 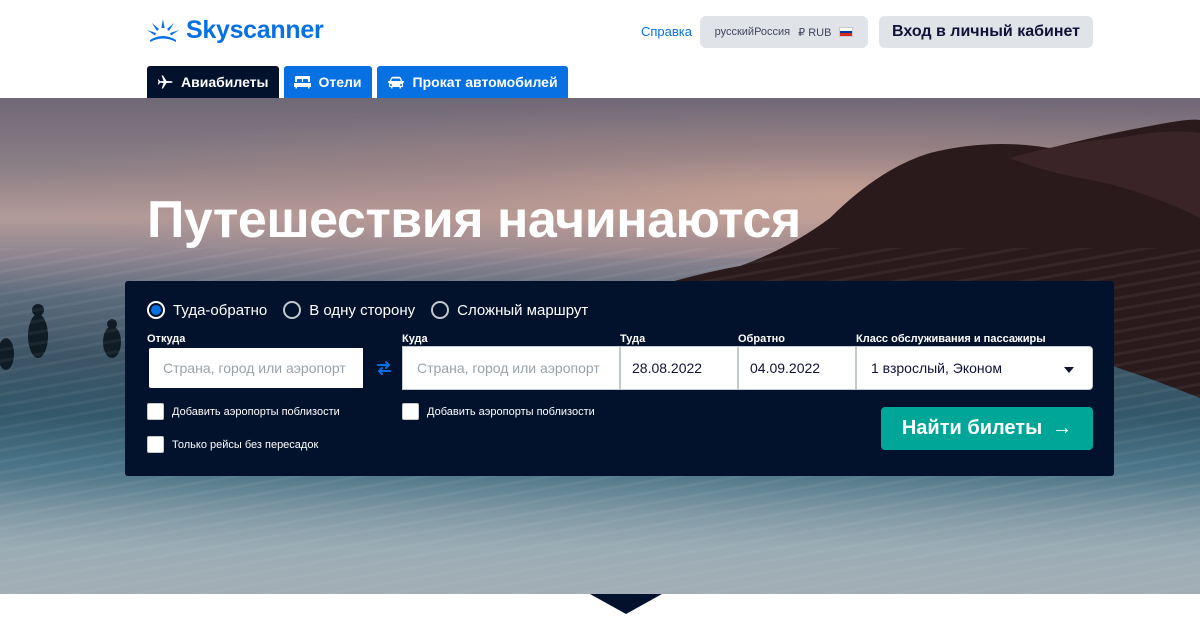 I want to click on locale-language-country: русскийРоссия, so click(x=752, y=32).